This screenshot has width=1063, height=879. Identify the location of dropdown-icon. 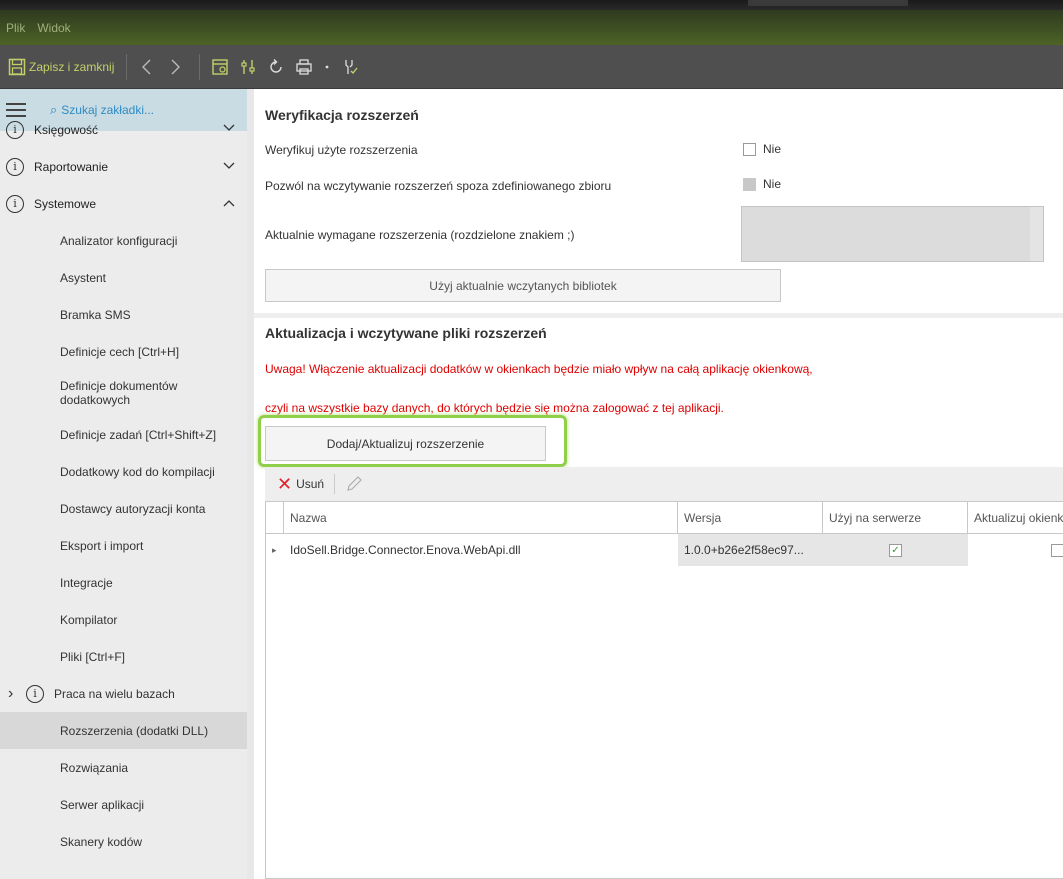
(327, 66).